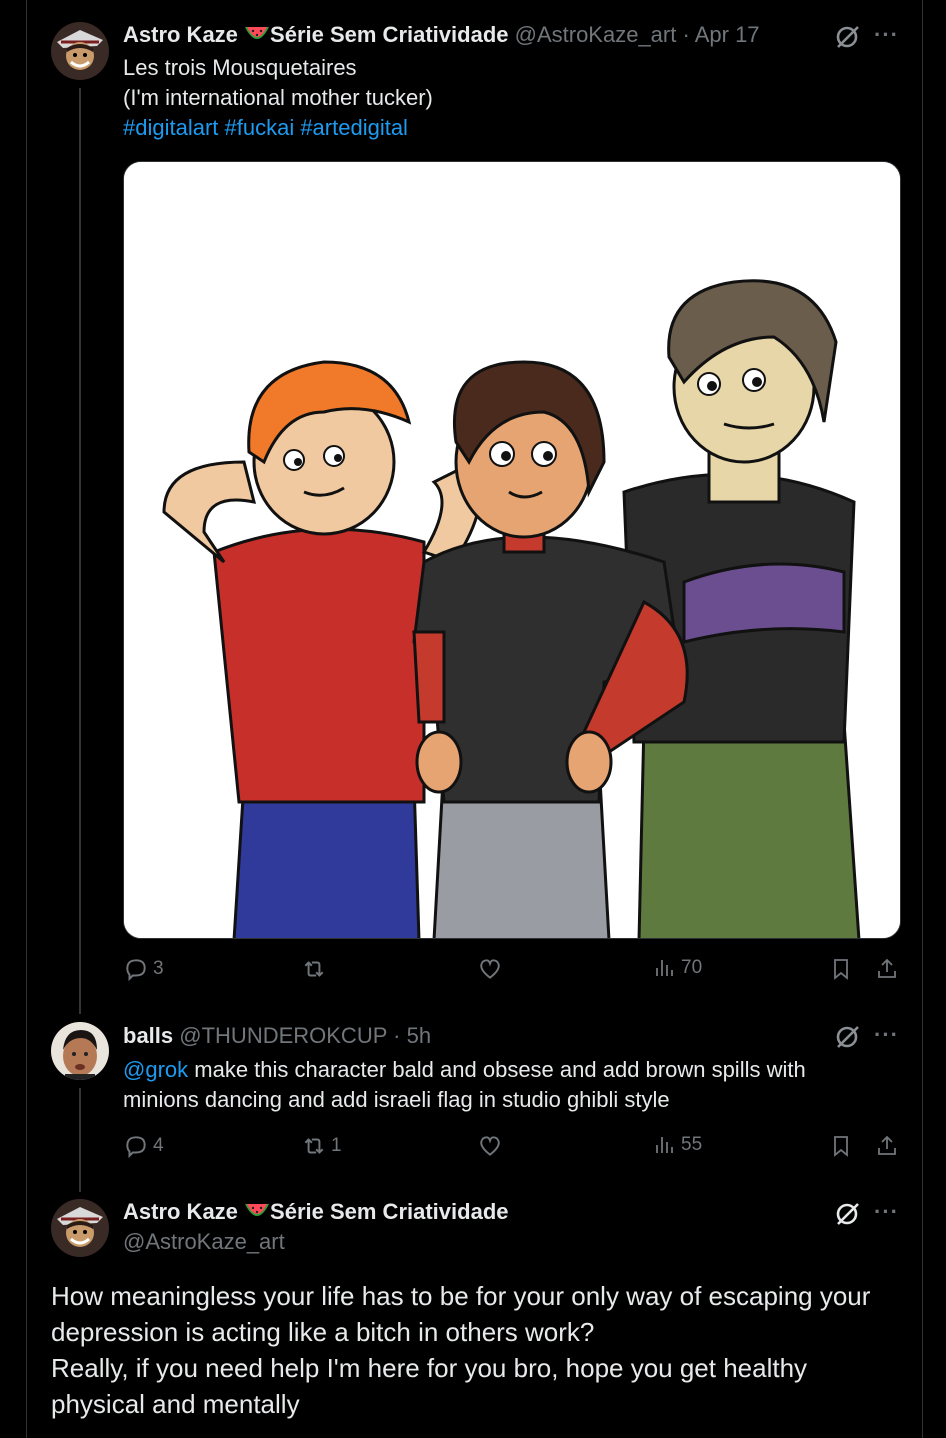  Describe the element at coordinates (155, 1069) in the screenshot. I see `mention-grok: @grok` at that location.